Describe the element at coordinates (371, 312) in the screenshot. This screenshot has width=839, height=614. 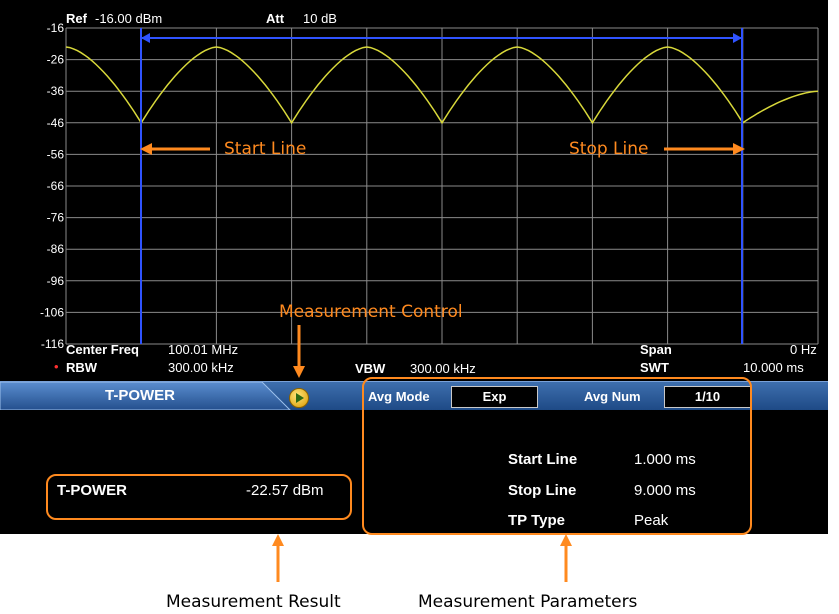
I see `measurement-control-annotation: Measurement Control` at that location.